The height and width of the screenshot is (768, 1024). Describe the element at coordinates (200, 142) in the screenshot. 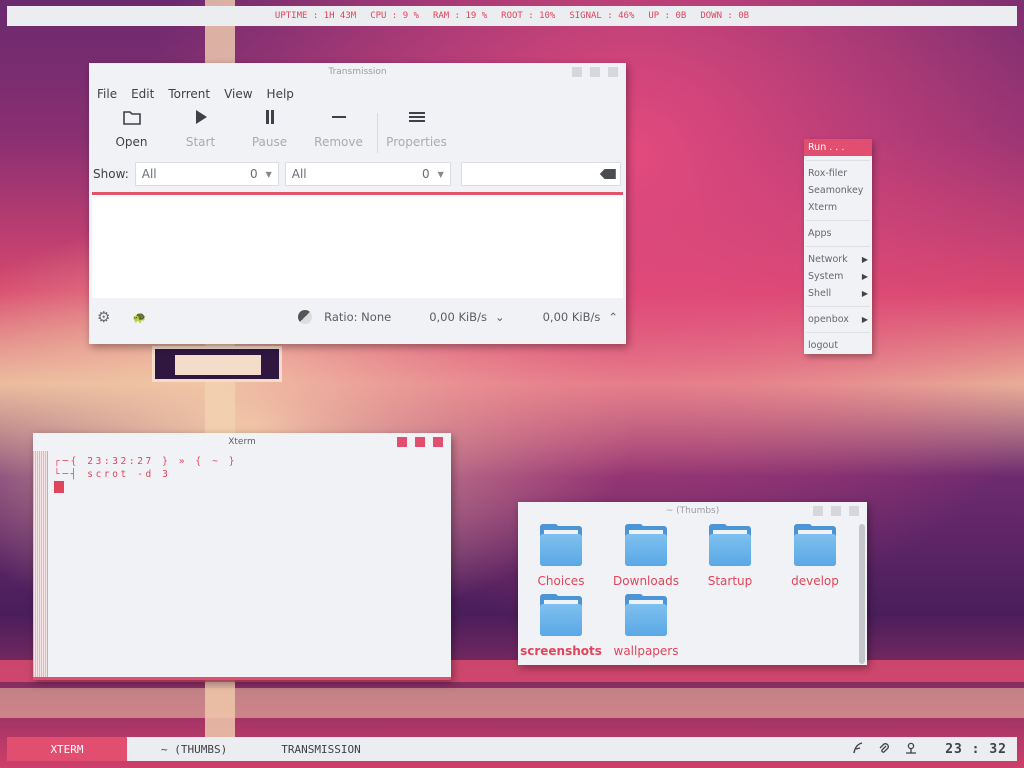

I see `start-label: Start` at that location.